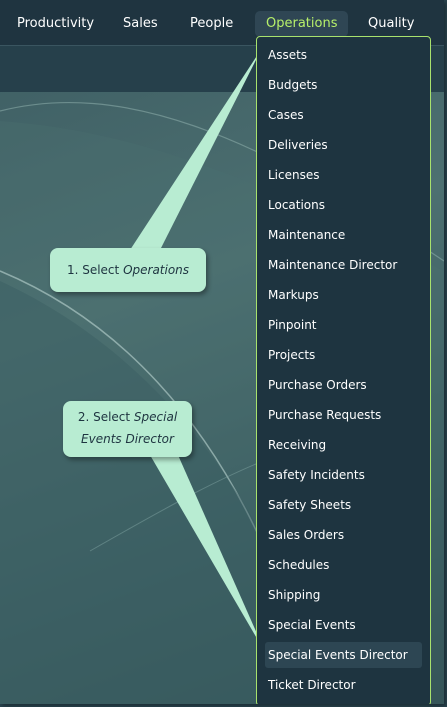 The height and width of the screenshot is (707, 447). What do you see at coordinates (155, 417) in the screenshot?
I see `callout-step-2-target-line1: Special` at bounding box center [155, 417].